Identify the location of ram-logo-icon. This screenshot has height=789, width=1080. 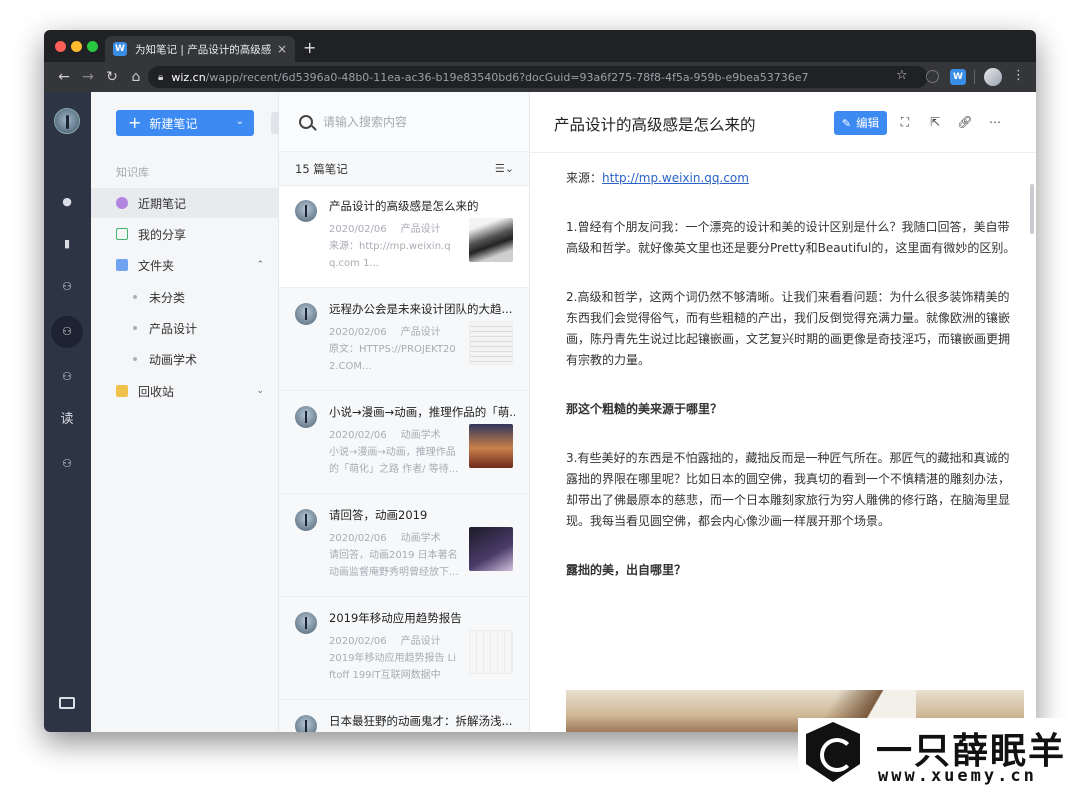
(833, 752).